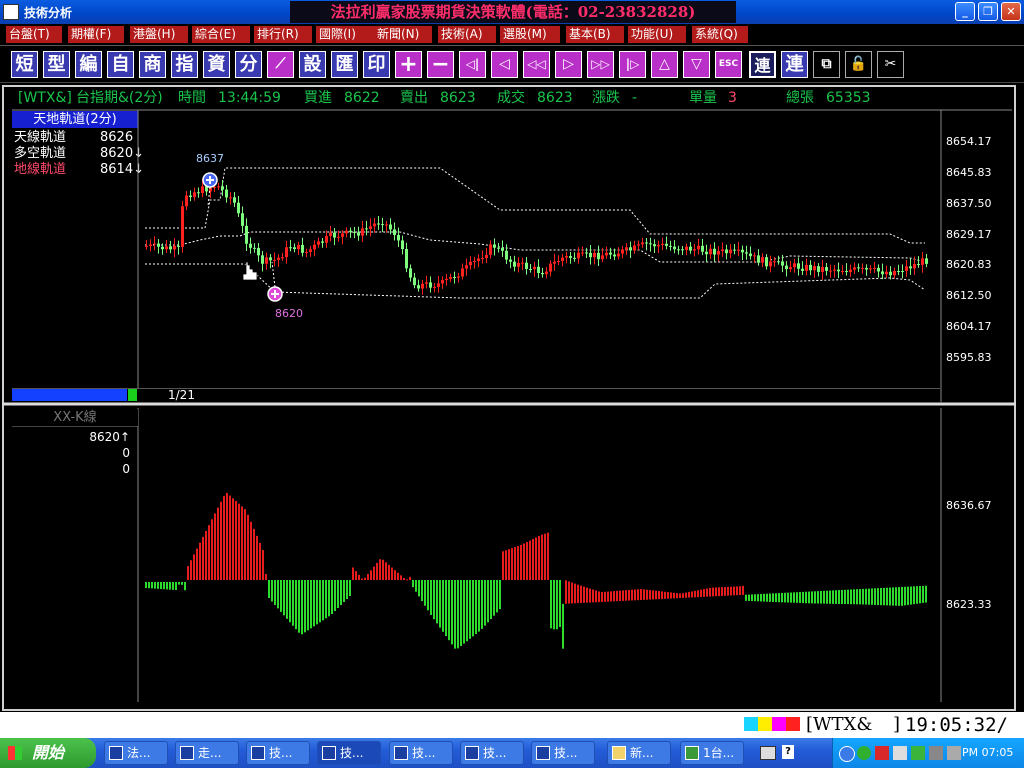 The height and width of the screenshot is (768, 1024). What do you see at coordinates (75, 417) in the screenshot?
I see `sub-chart-title: XX-K線` at bounding box center [75, 417].